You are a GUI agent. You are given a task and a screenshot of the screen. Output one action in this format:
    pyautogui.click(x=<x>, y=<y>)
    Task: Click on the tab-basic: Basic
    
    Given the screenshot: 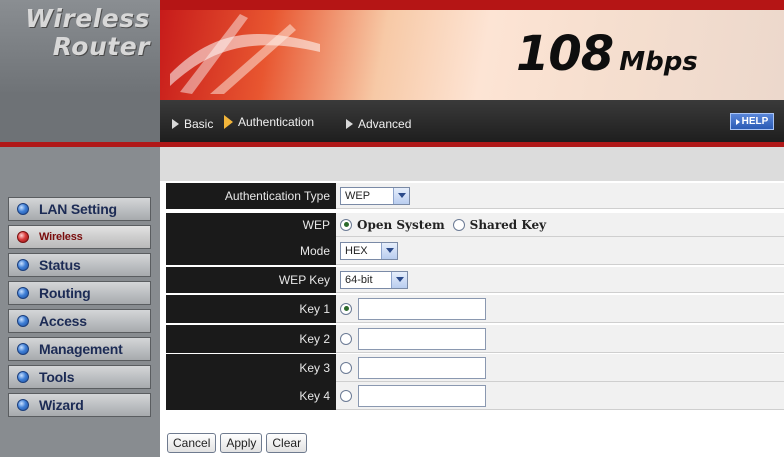 What is the action you would take?
    pyautogui.click(x=192, y=124)
    